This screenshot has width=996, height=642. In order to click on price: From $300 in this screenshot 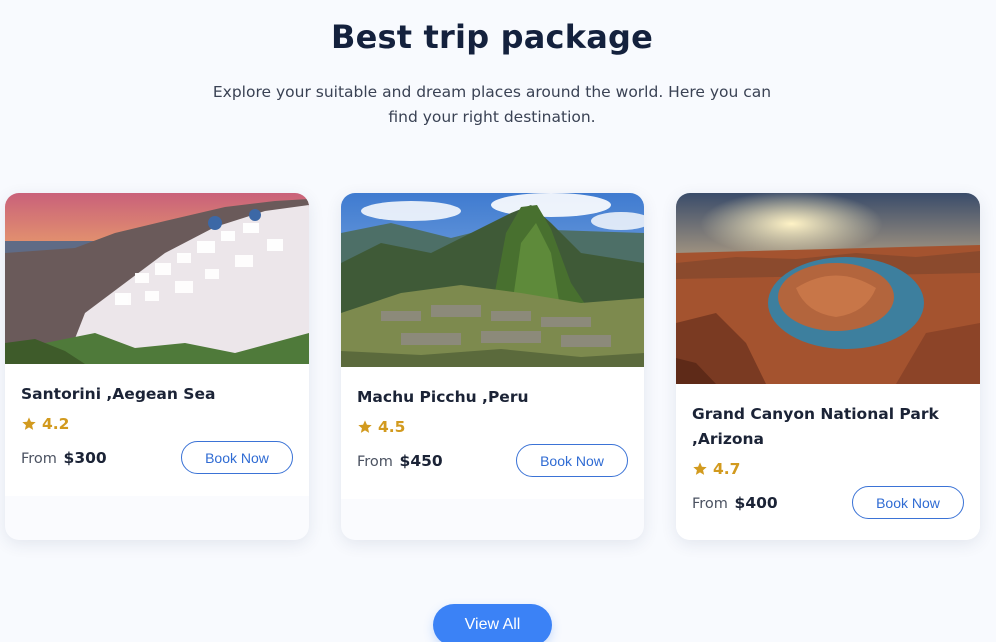, I will do `click(64, 458)`.